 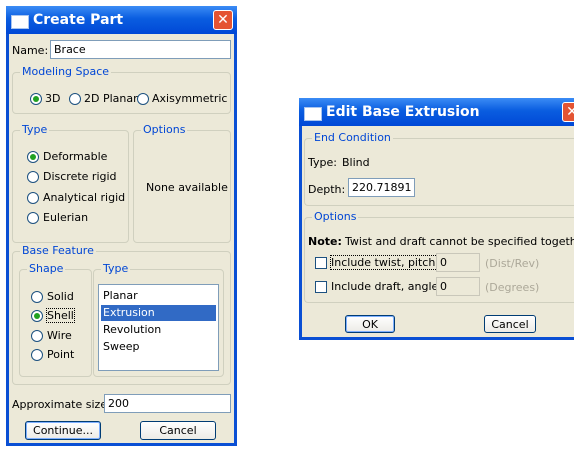 I want to click on list-item-extrusion: Extrusion, so click(x=158, y=313).